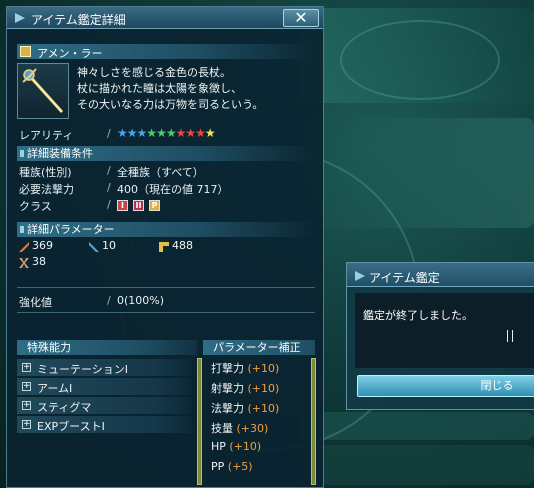 Image resolution: width=534 pixels, height=488 pixels. What do you see at coordinates (71, 426) in the screenshot?
I see `ability-label: EXPブーストI` at bounding box center [71, 426].